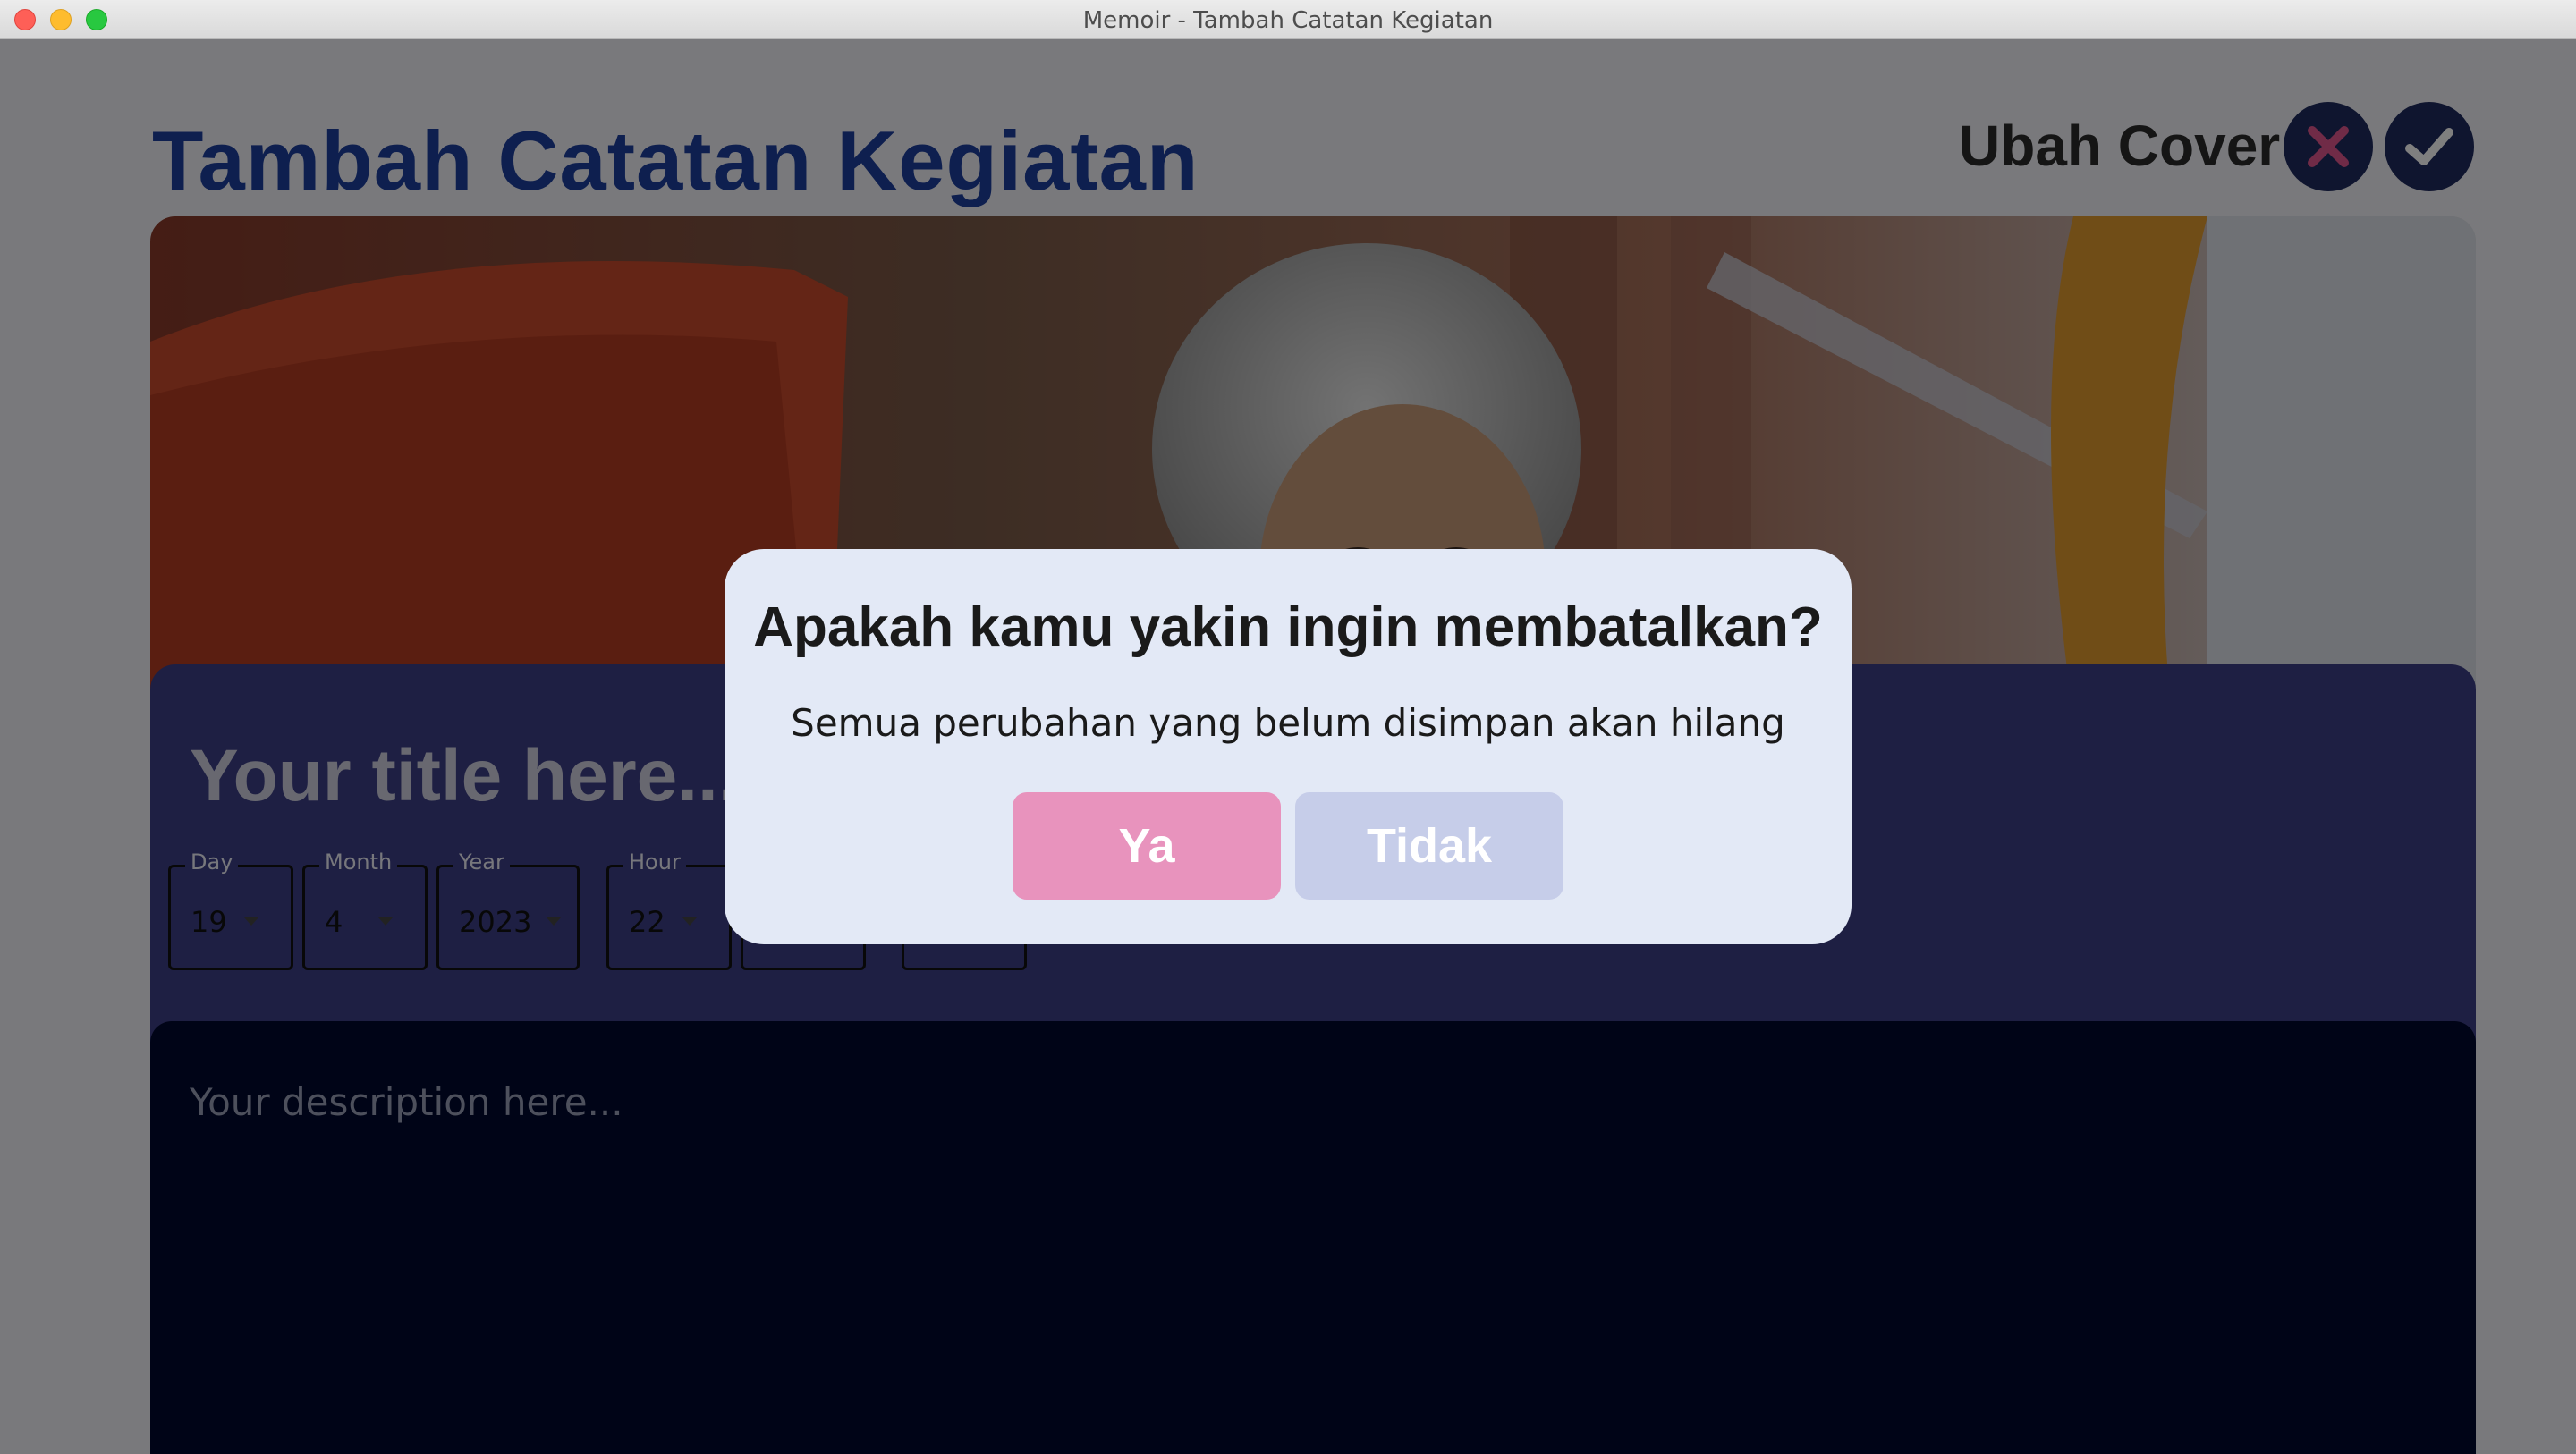 The image size is (2576, 1454). Describe the element at coordinates (1147, 846) in the screenshot. I see `yes-button: Ya` at that location.